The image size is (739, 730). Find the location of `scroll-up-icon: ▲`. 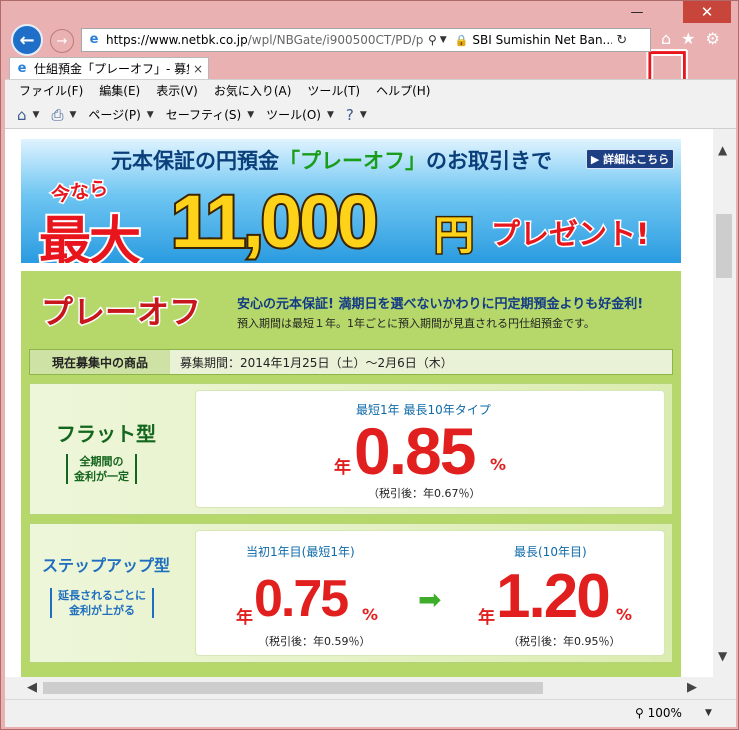

scroll-up-icon: ▲ is located at coordinates (722, 150).